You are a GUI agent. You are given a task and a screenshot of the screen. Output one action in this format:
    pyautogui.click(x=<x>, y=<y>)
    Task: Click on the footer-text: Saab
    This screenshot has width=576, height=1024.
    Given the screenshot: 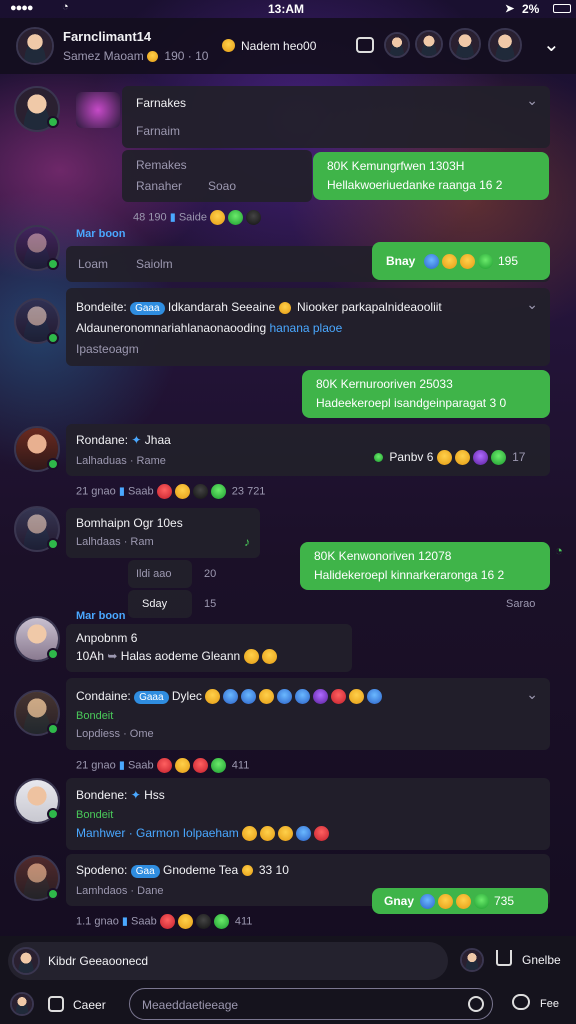 What is the action you would take?
    pyautogui.click(x=140, y=491)
    